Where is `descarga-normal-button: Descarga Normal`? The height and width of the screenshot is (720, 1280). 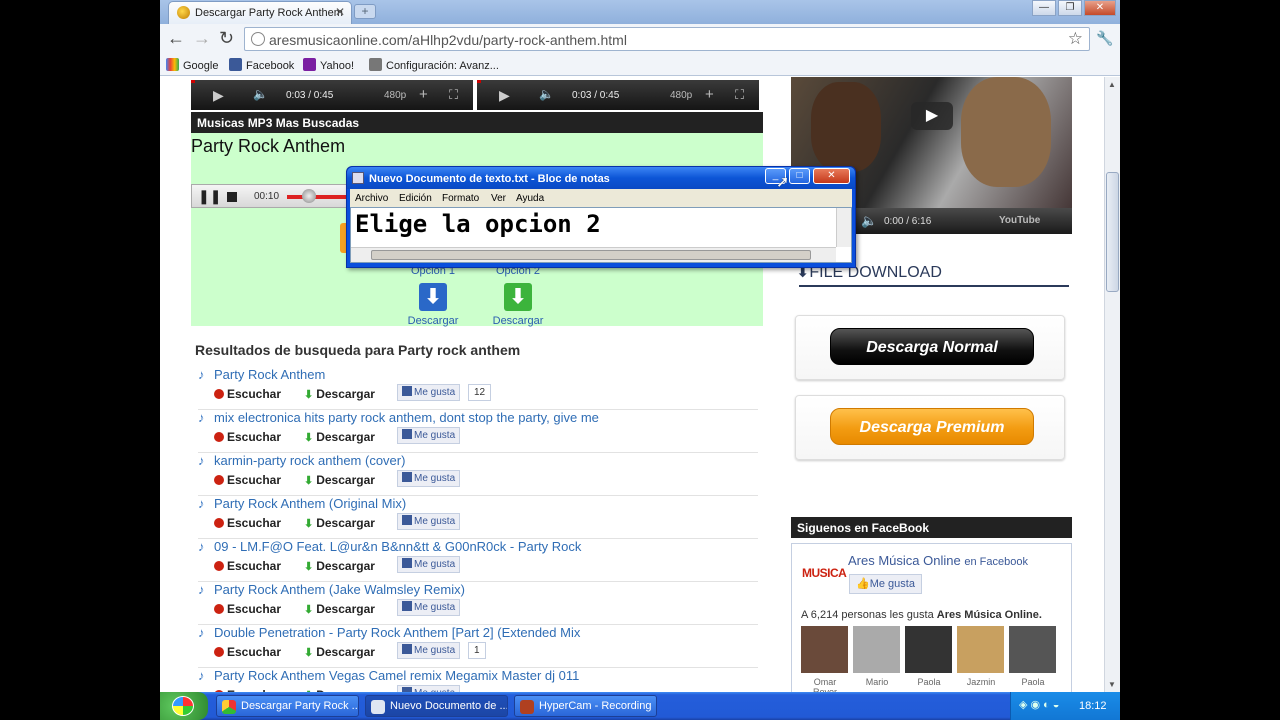
descarga-normal-button: Descarga Normal is located at coordinates (932, 346).